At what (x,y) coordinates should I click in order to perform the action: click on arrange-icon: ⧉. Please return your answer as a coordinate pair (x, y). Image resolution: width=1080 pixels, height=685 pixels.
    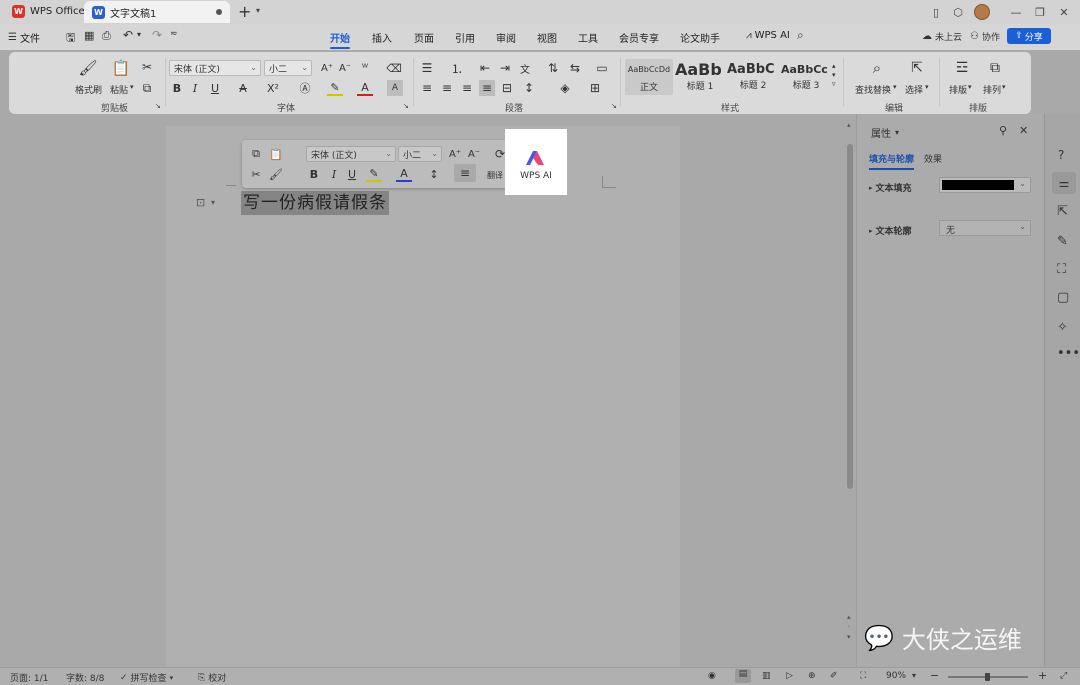
    Looking at the image, I should click on (995, 68).